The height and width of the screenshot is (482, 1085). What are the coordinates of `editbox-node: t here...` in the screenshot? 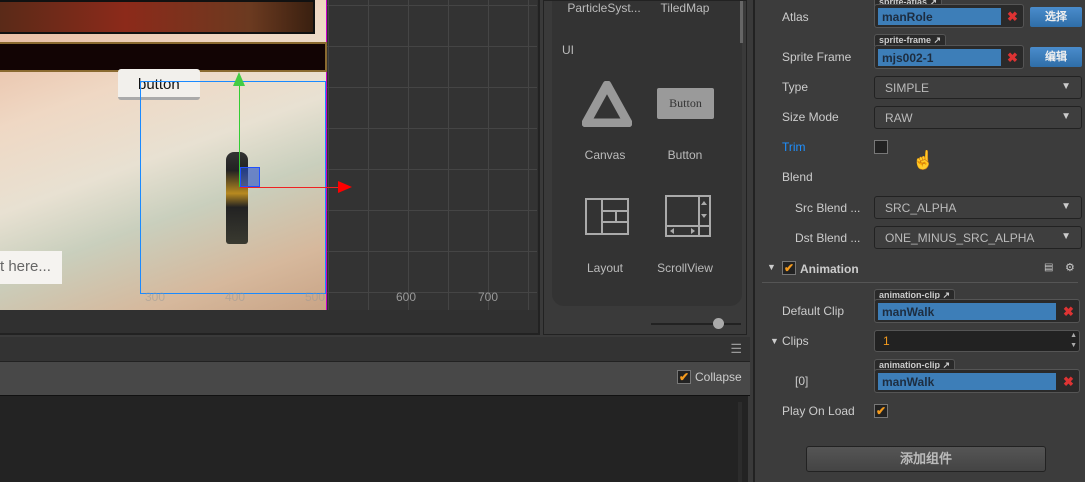 It's located at (31, 267).